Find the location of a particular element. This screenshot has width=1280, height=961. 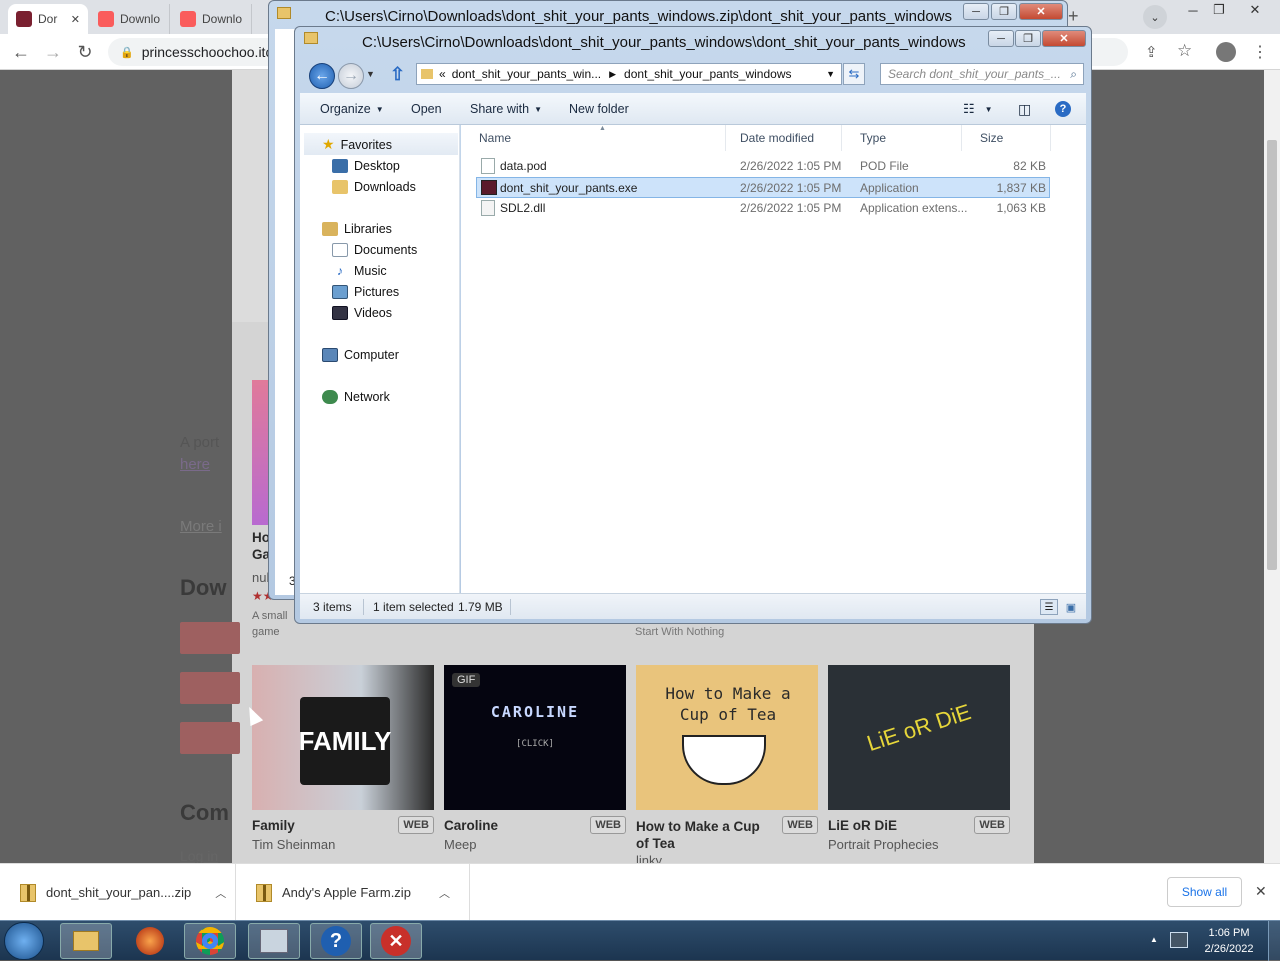

error-taskbar-icon: ✕ is located at coordinates (396, 941).